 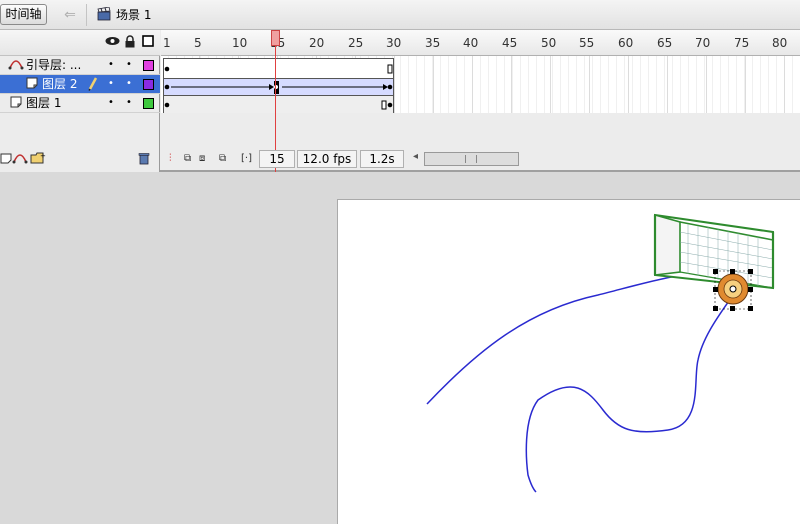 I want to click on ruler-label: 25, so click(x=356, y=43).